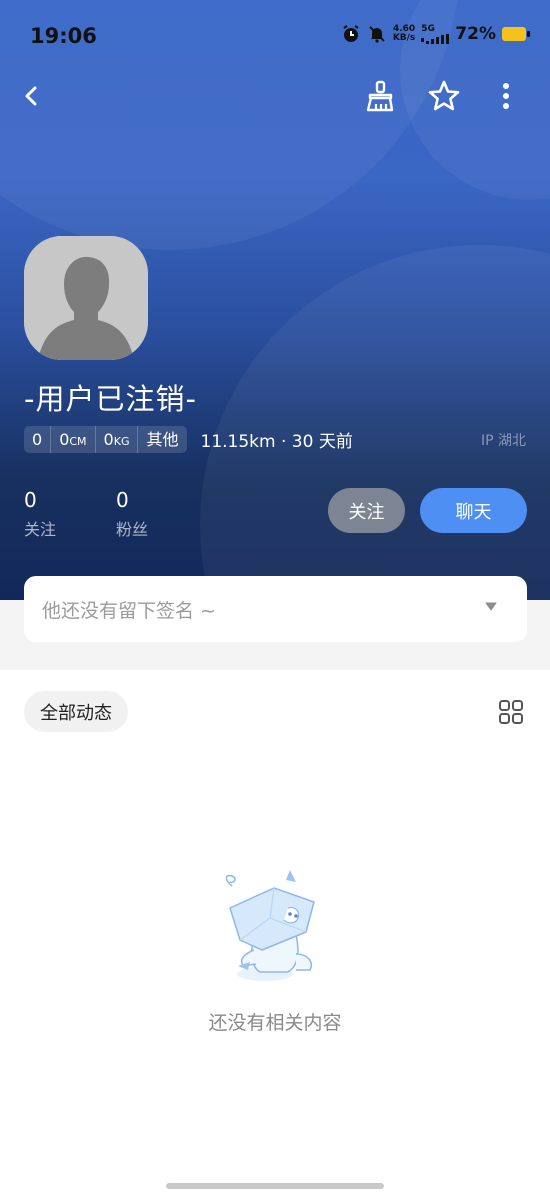  I want to click on more-button, so click(506, 96).